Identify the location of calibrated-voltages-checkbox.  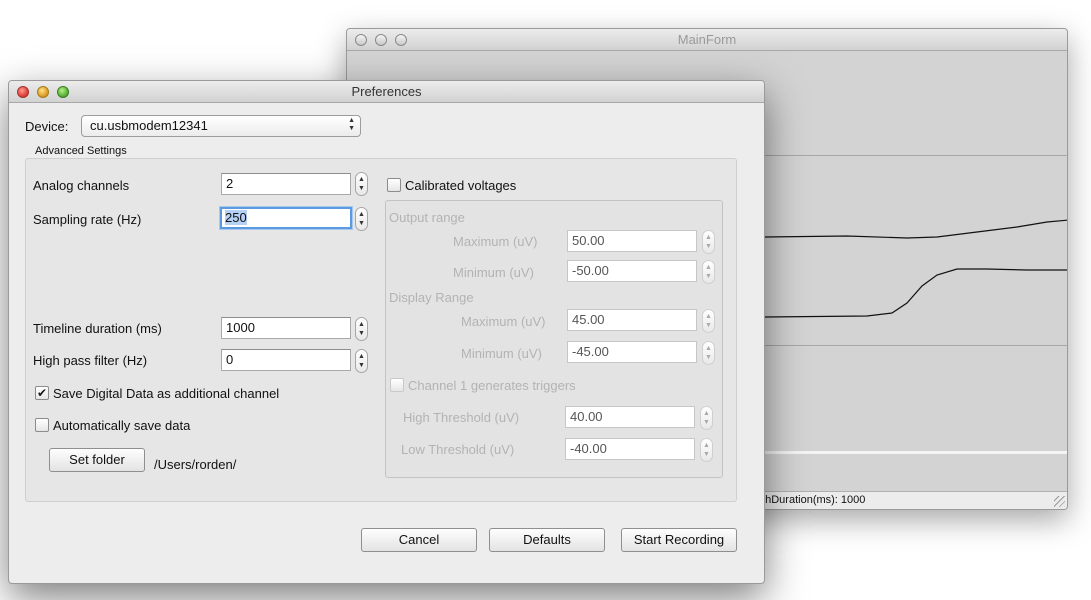
(394, 185).